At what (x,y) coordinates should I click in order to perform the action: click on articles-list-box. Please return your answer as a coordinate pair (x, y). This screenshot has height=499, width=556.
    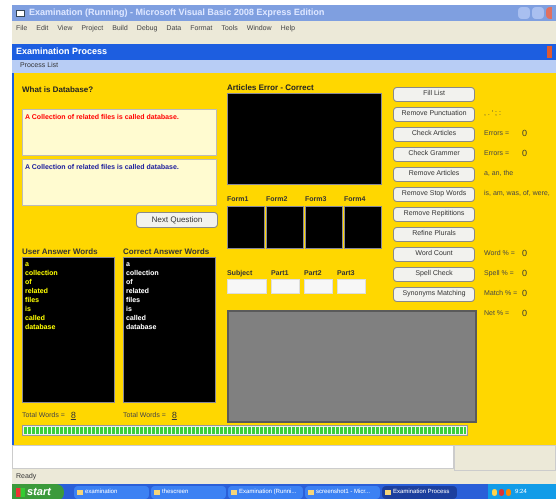
    Looking at the image, I should click on (304, 139).